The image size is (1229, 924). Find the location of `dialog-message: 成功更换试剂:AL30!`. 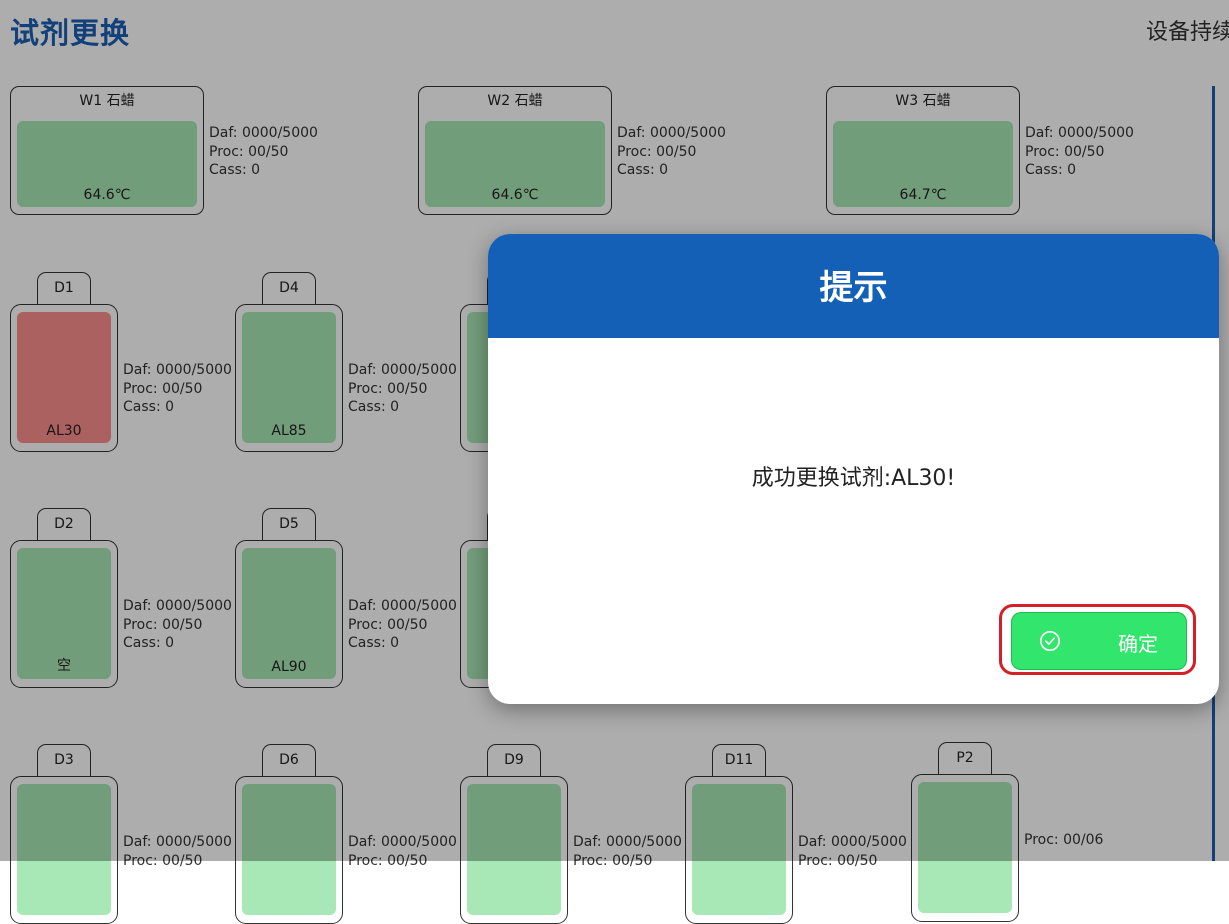

dialog-message: 成功更换试剂:AL30! is located at coordinates (853, 478).